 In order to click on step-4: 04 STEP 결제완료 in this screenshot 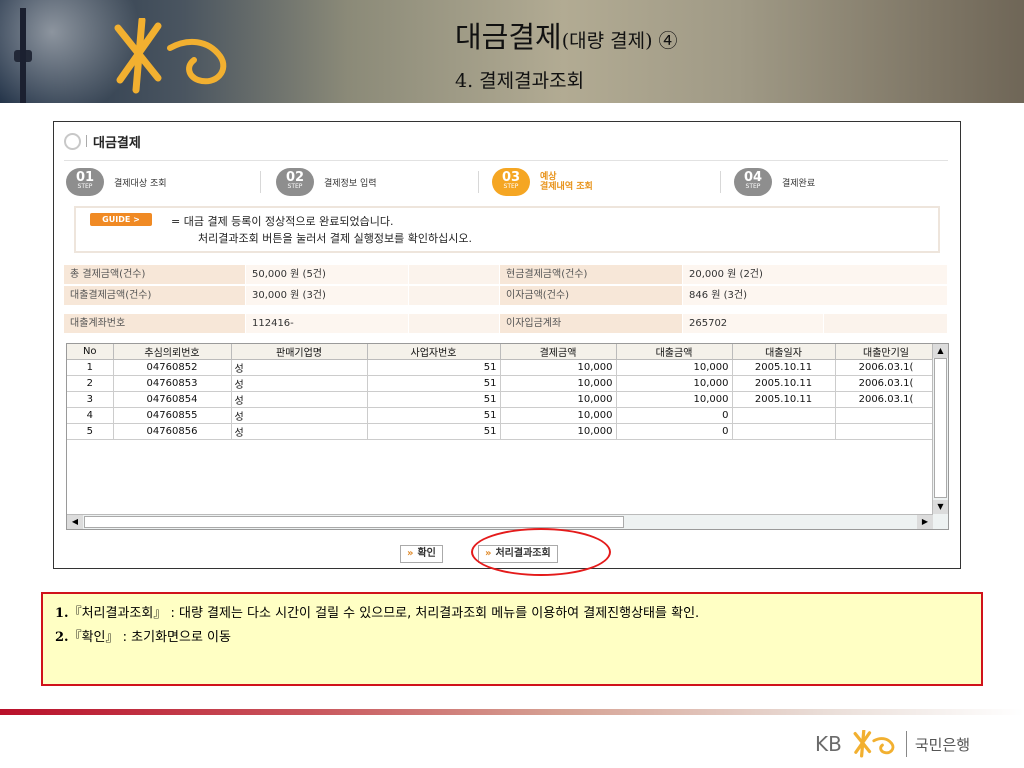, I will do `click(774, 182)`.